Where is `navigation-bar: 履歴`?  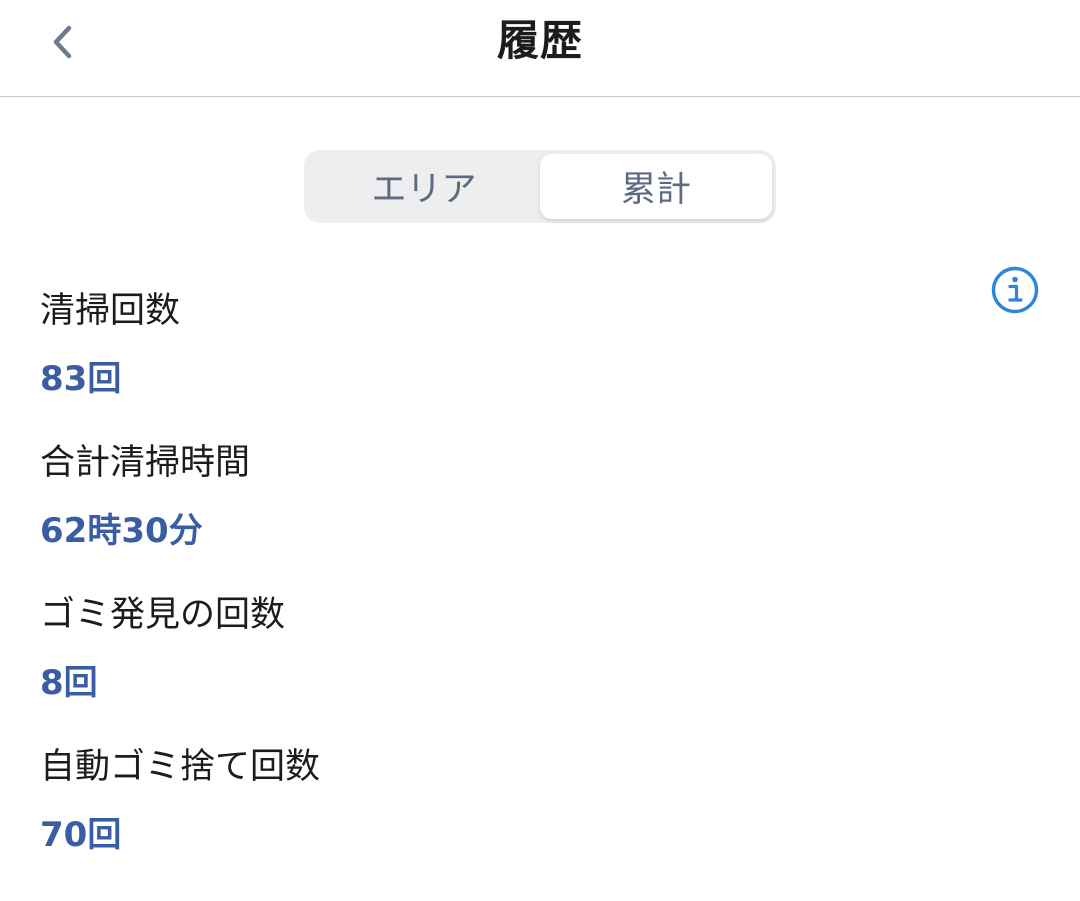
navigation-bar: 履歴 is located at coordinates (540, 48).